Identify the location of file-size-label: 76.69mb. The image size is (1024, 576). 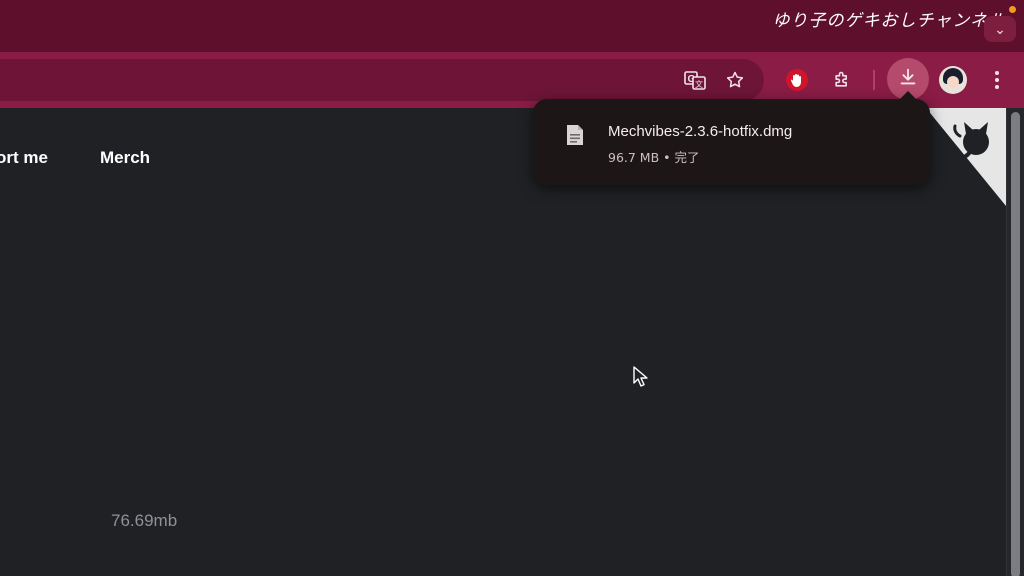
(144, 520).